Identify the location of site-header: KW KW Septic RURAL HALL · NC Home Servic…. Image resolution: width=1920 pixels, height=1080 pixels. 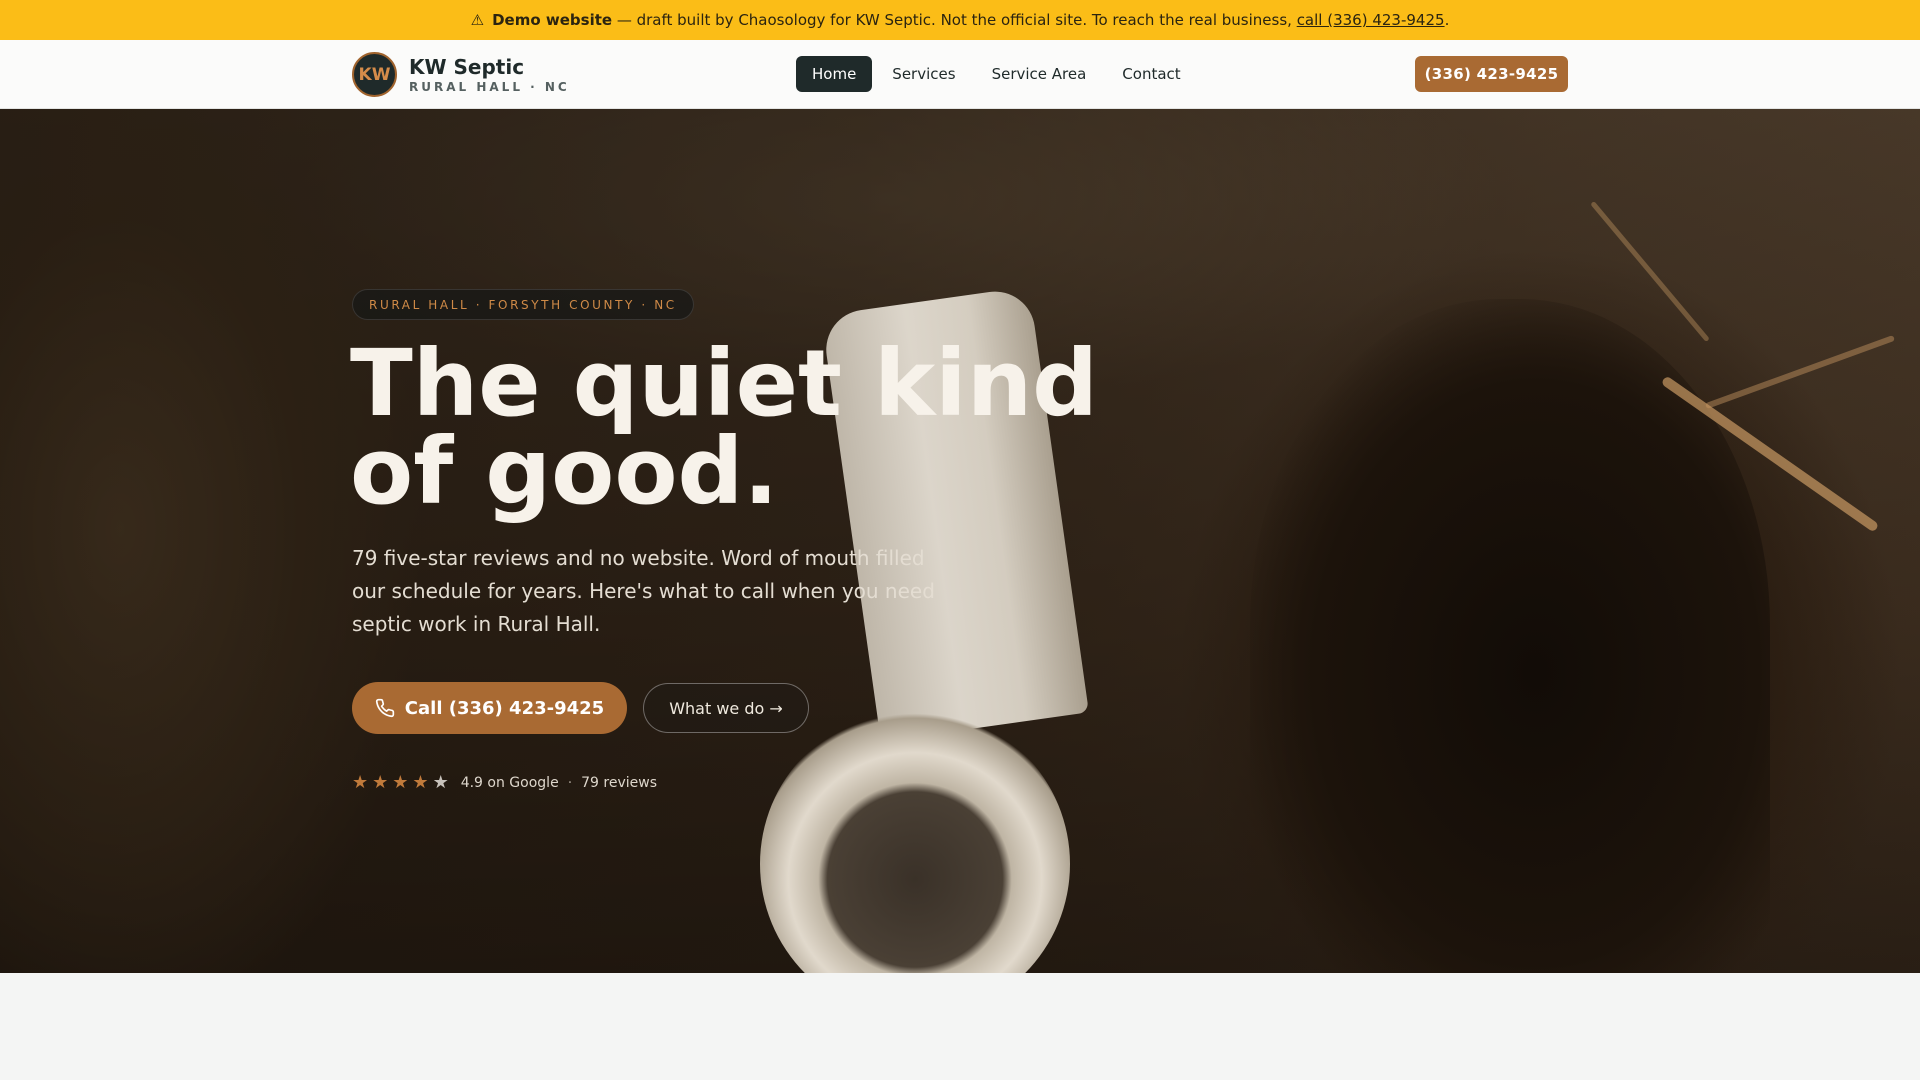
(960, 74).